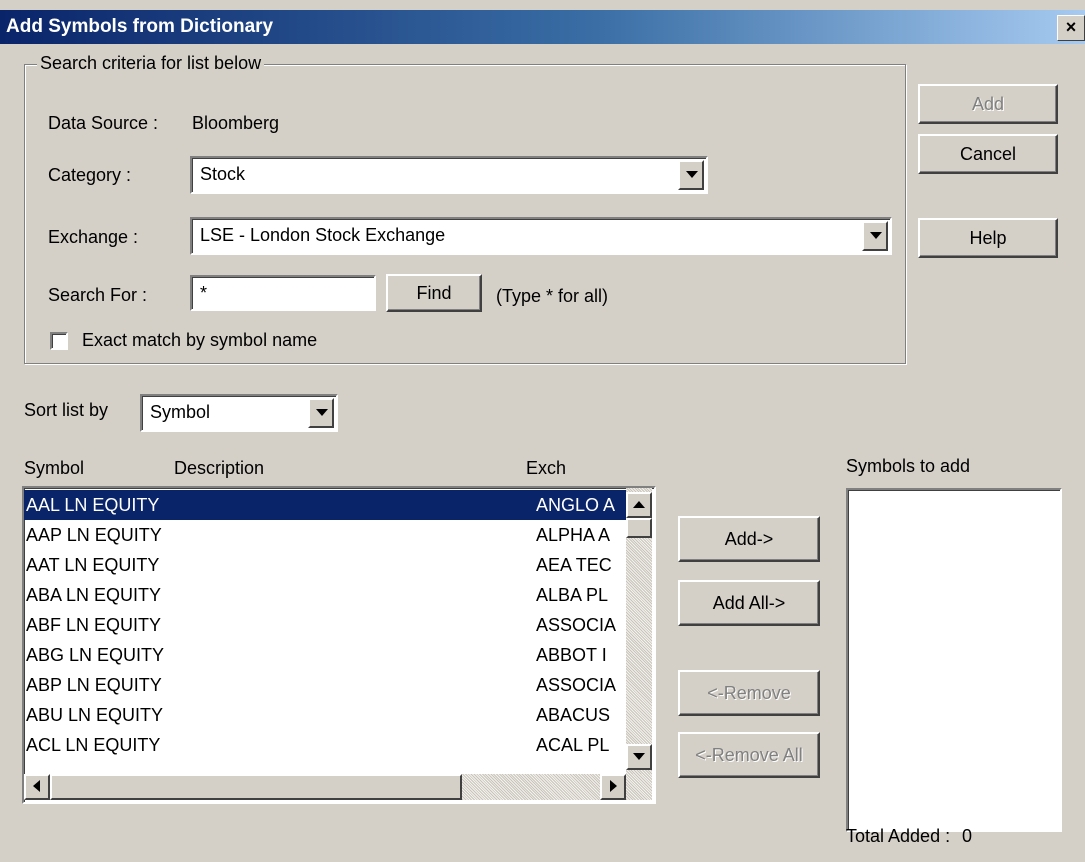 The height and width of the screenshot is (862, 1085). Describe the element at coordinates (325, 565) in the screenshot. I see `list-item: AAT LN EQUITY AEA TEC` at that location.